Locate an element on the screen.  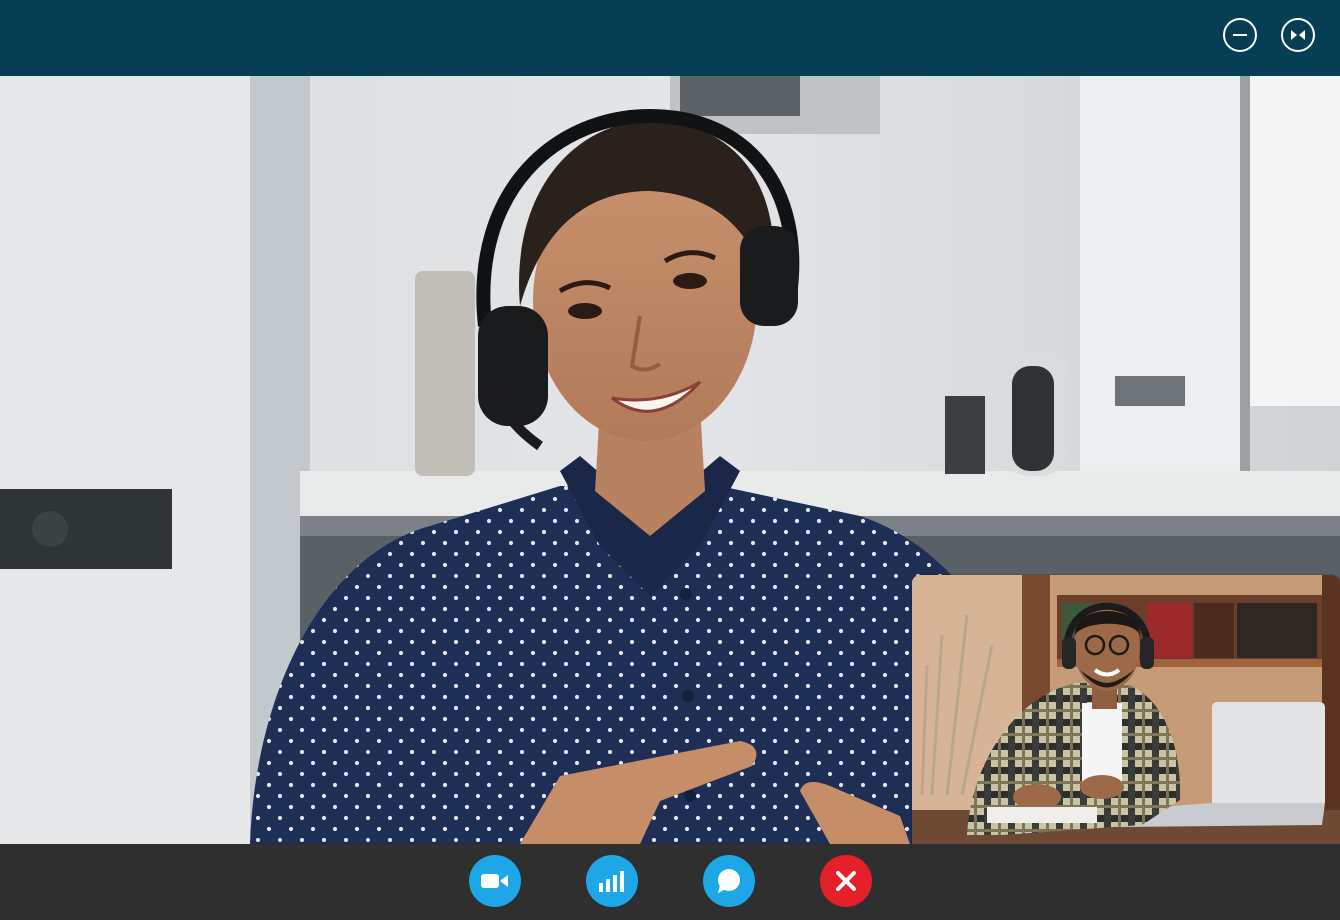
title-bar is located at coordinates (670, 38).